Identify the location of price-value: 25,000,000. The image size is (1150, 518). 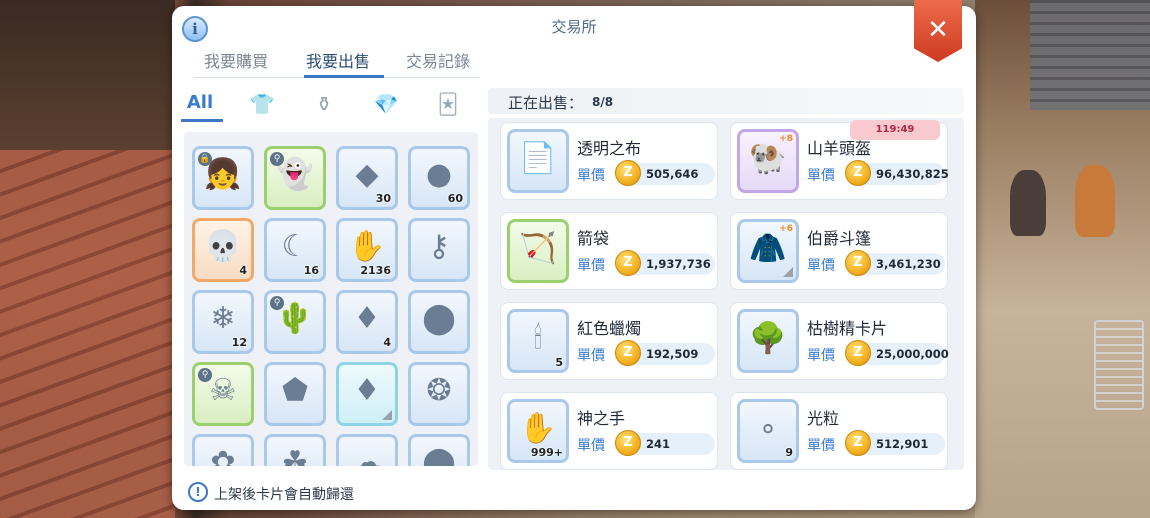
(912, 354).